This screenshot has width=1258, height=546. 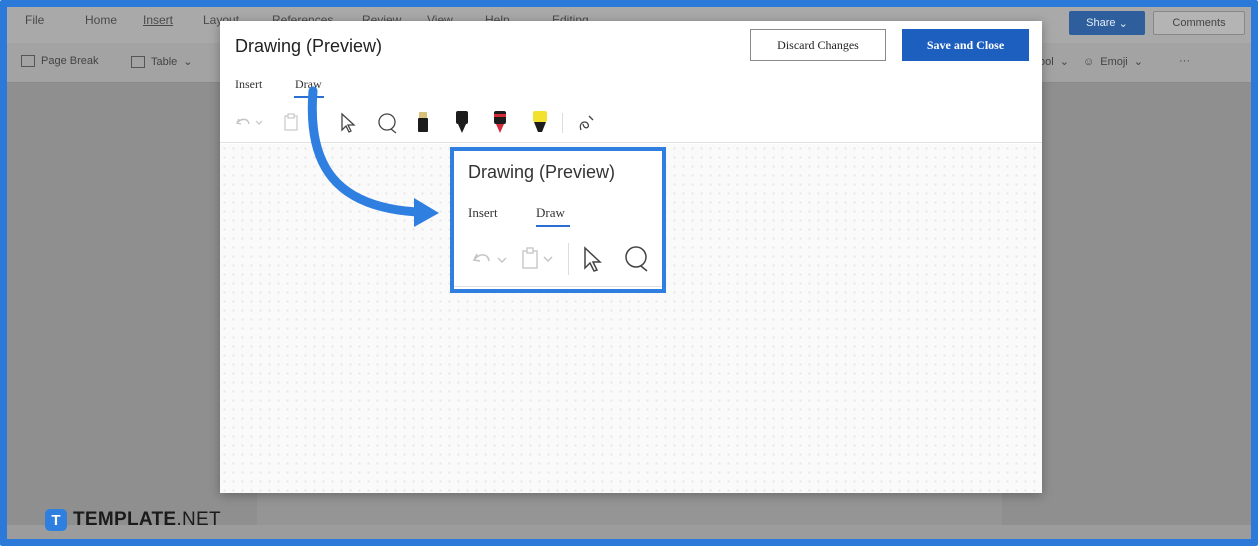 What do you see at coordinates (553, 226) in the screenshot?
I see `callout-active-tab-indicator` at bounding box center [553, 226].